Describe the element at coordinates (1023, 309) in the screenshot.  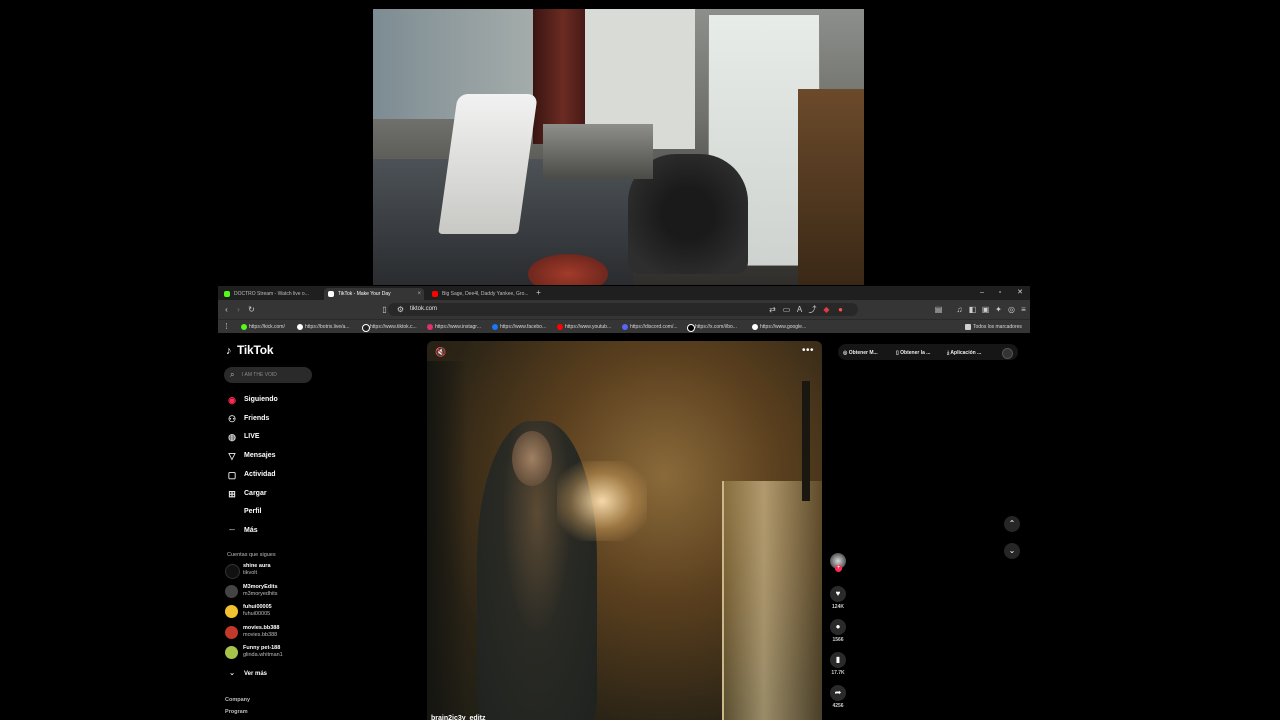
I see `menu-icon: ≡` at that location.